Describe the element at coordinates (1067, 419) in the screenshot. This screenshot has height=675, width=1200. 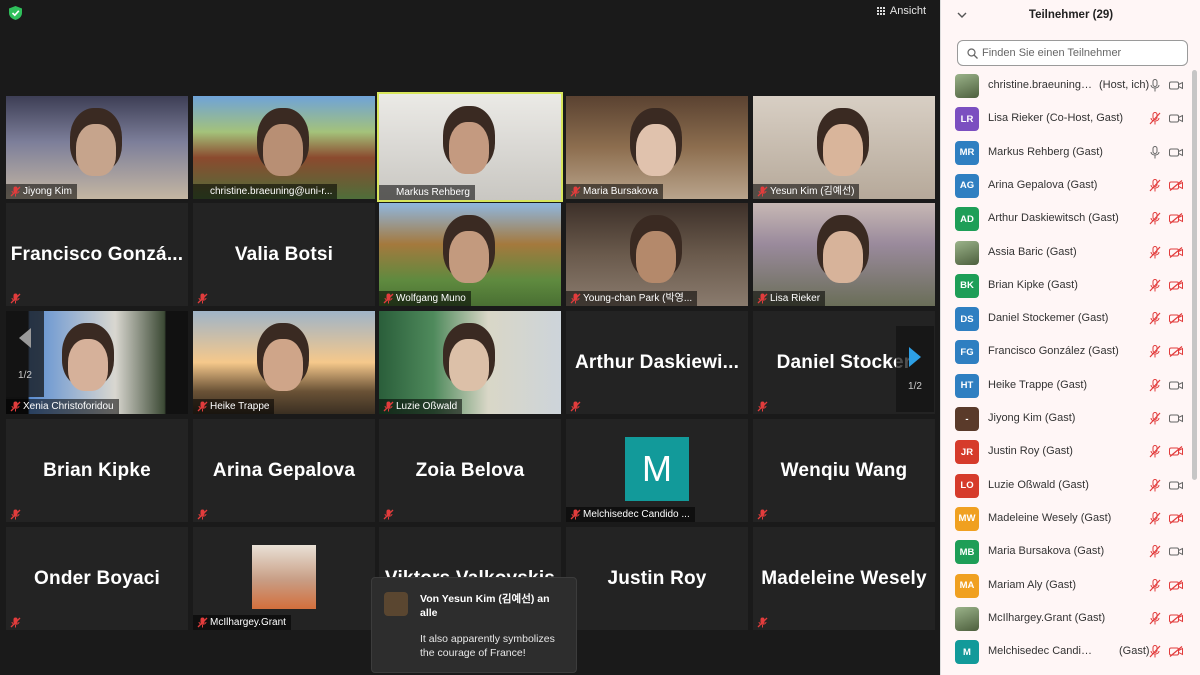
I see `participant-row: - Jiyong Kim (Gast)` at that location.